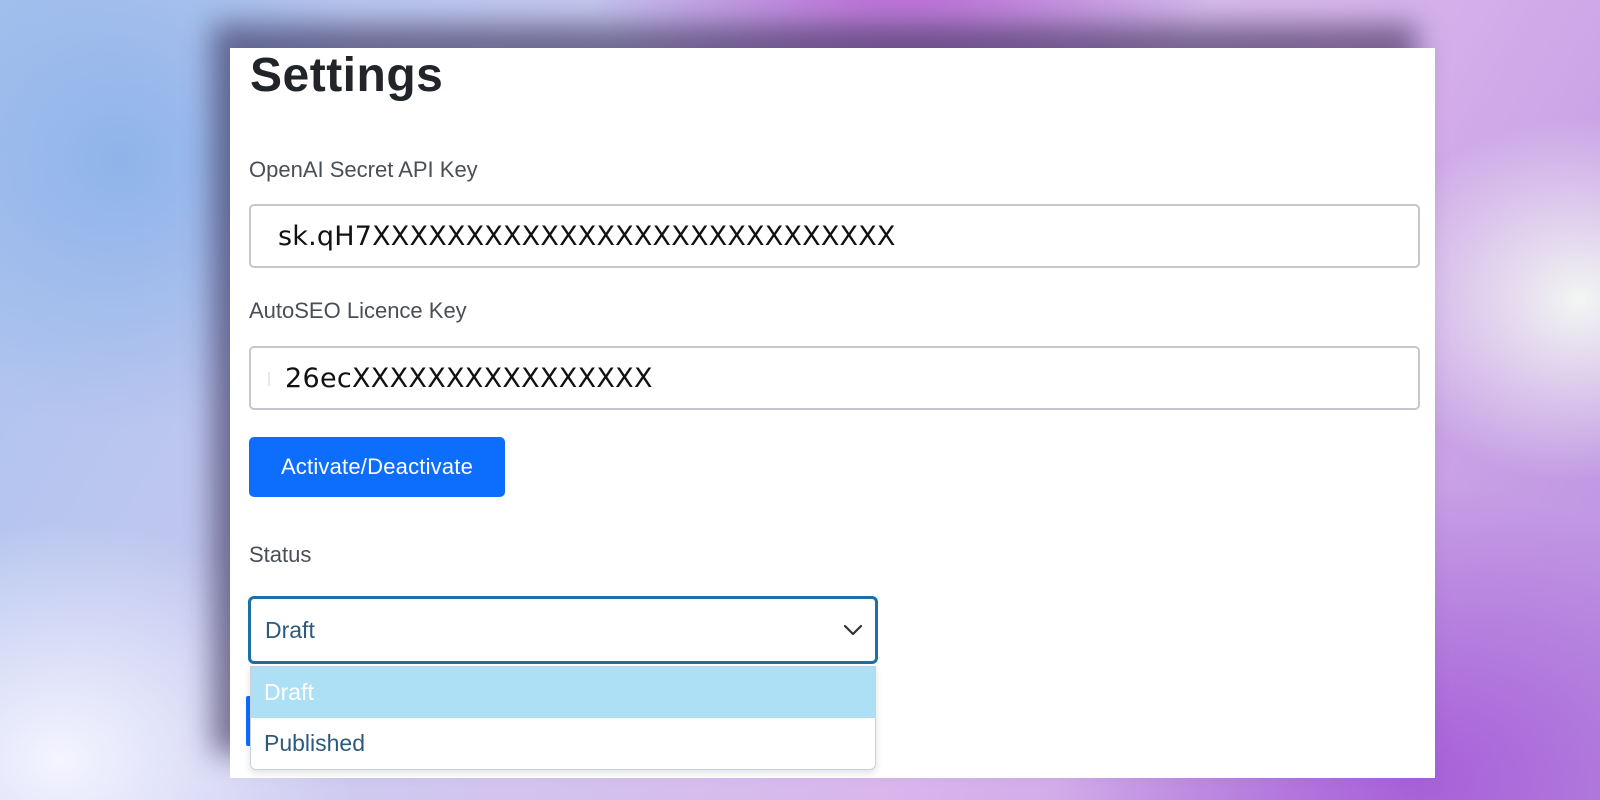 The height and width of the screenshot is (800, 1600). I want to click on text-cursor, so click(269, 379).